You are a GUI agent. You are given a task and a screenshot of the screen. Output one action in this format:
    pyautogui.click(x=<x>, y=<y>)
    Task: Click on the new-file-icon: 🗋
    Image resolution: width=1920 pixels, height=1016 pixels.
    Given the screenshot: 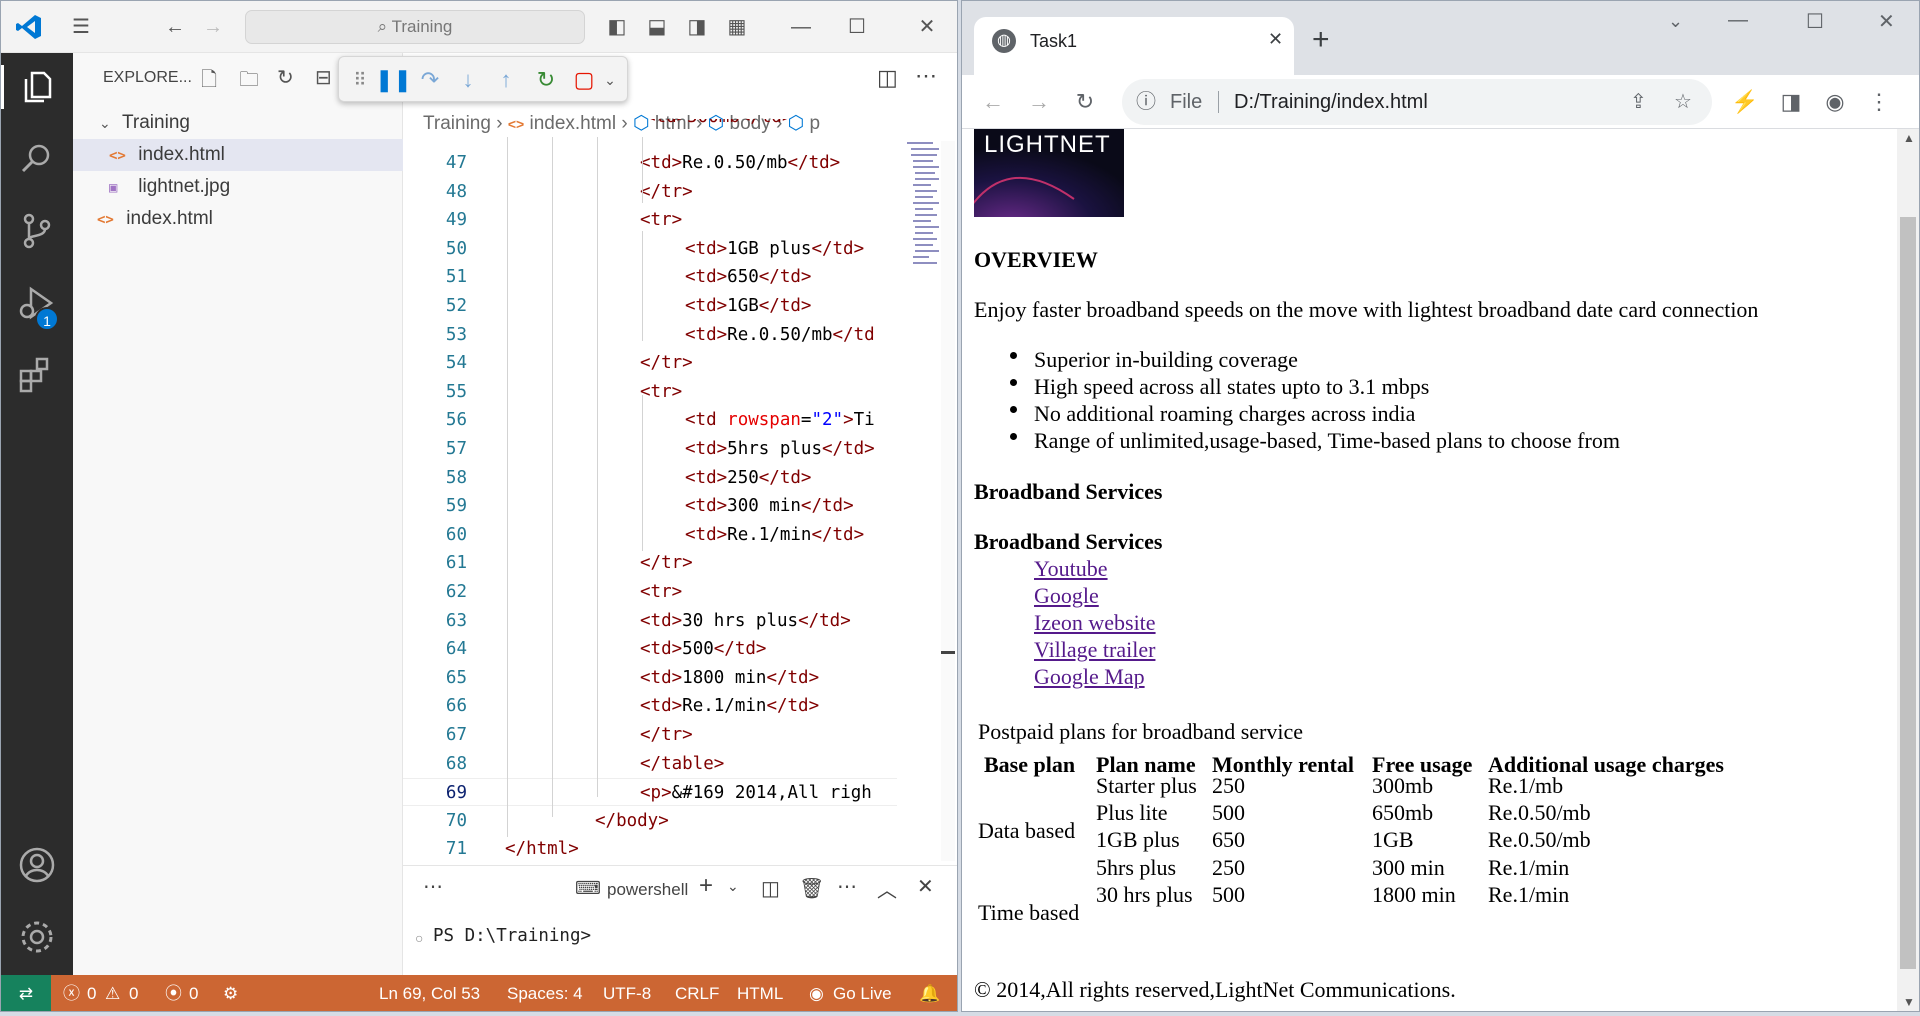 What is the action you would take?
    pyautogui.click(x=209, y=82)
    